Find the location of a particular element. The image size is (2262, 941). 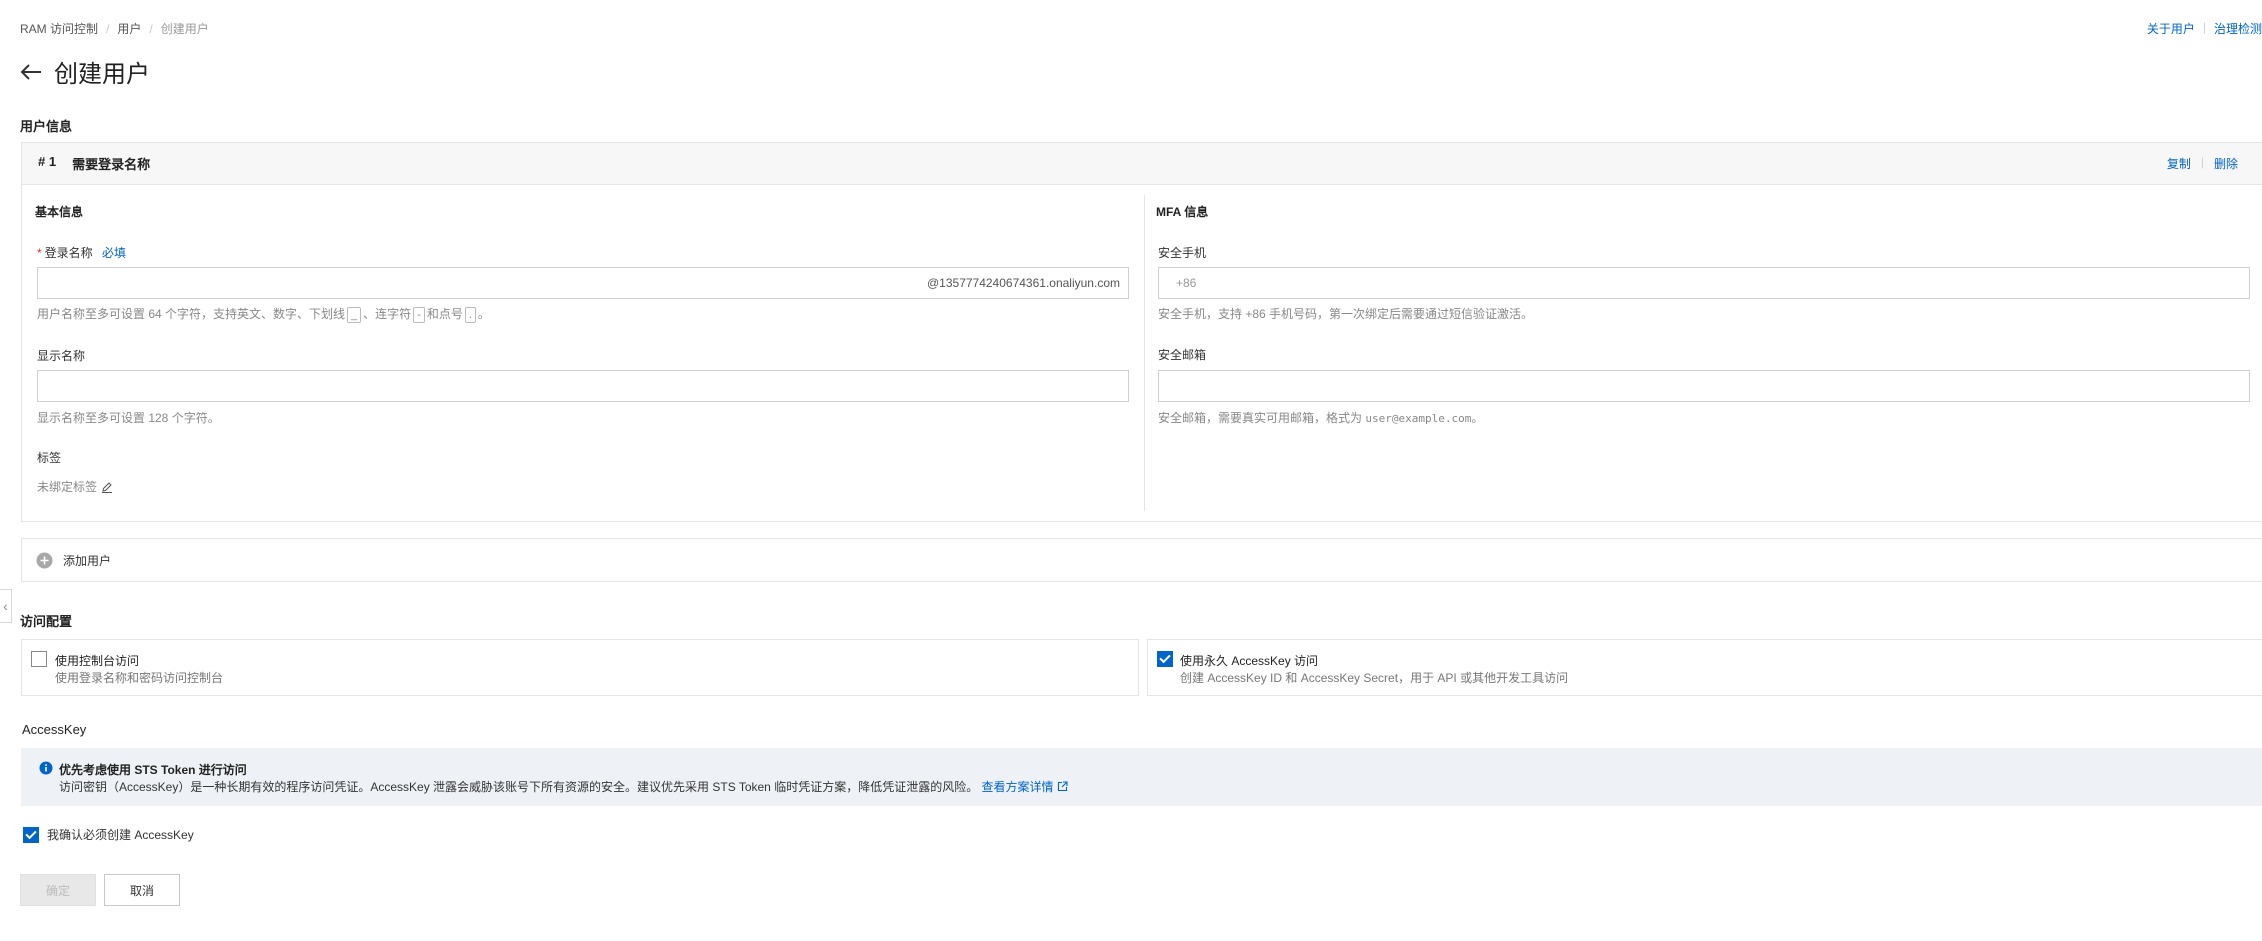

access-config-section-title: 访问配置 is located at coordinates (46, 621).